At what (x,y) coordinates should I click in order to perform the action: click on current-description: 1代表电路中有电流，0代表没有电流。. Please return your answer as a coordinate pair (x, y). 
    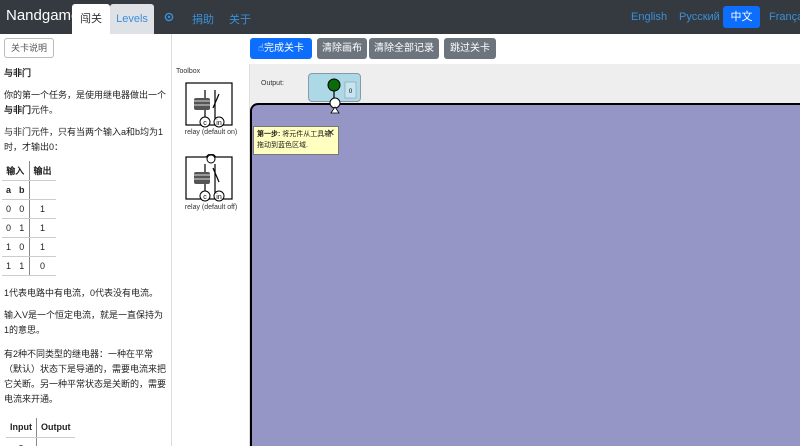
    Looking at the image, I should click on (81, 293).